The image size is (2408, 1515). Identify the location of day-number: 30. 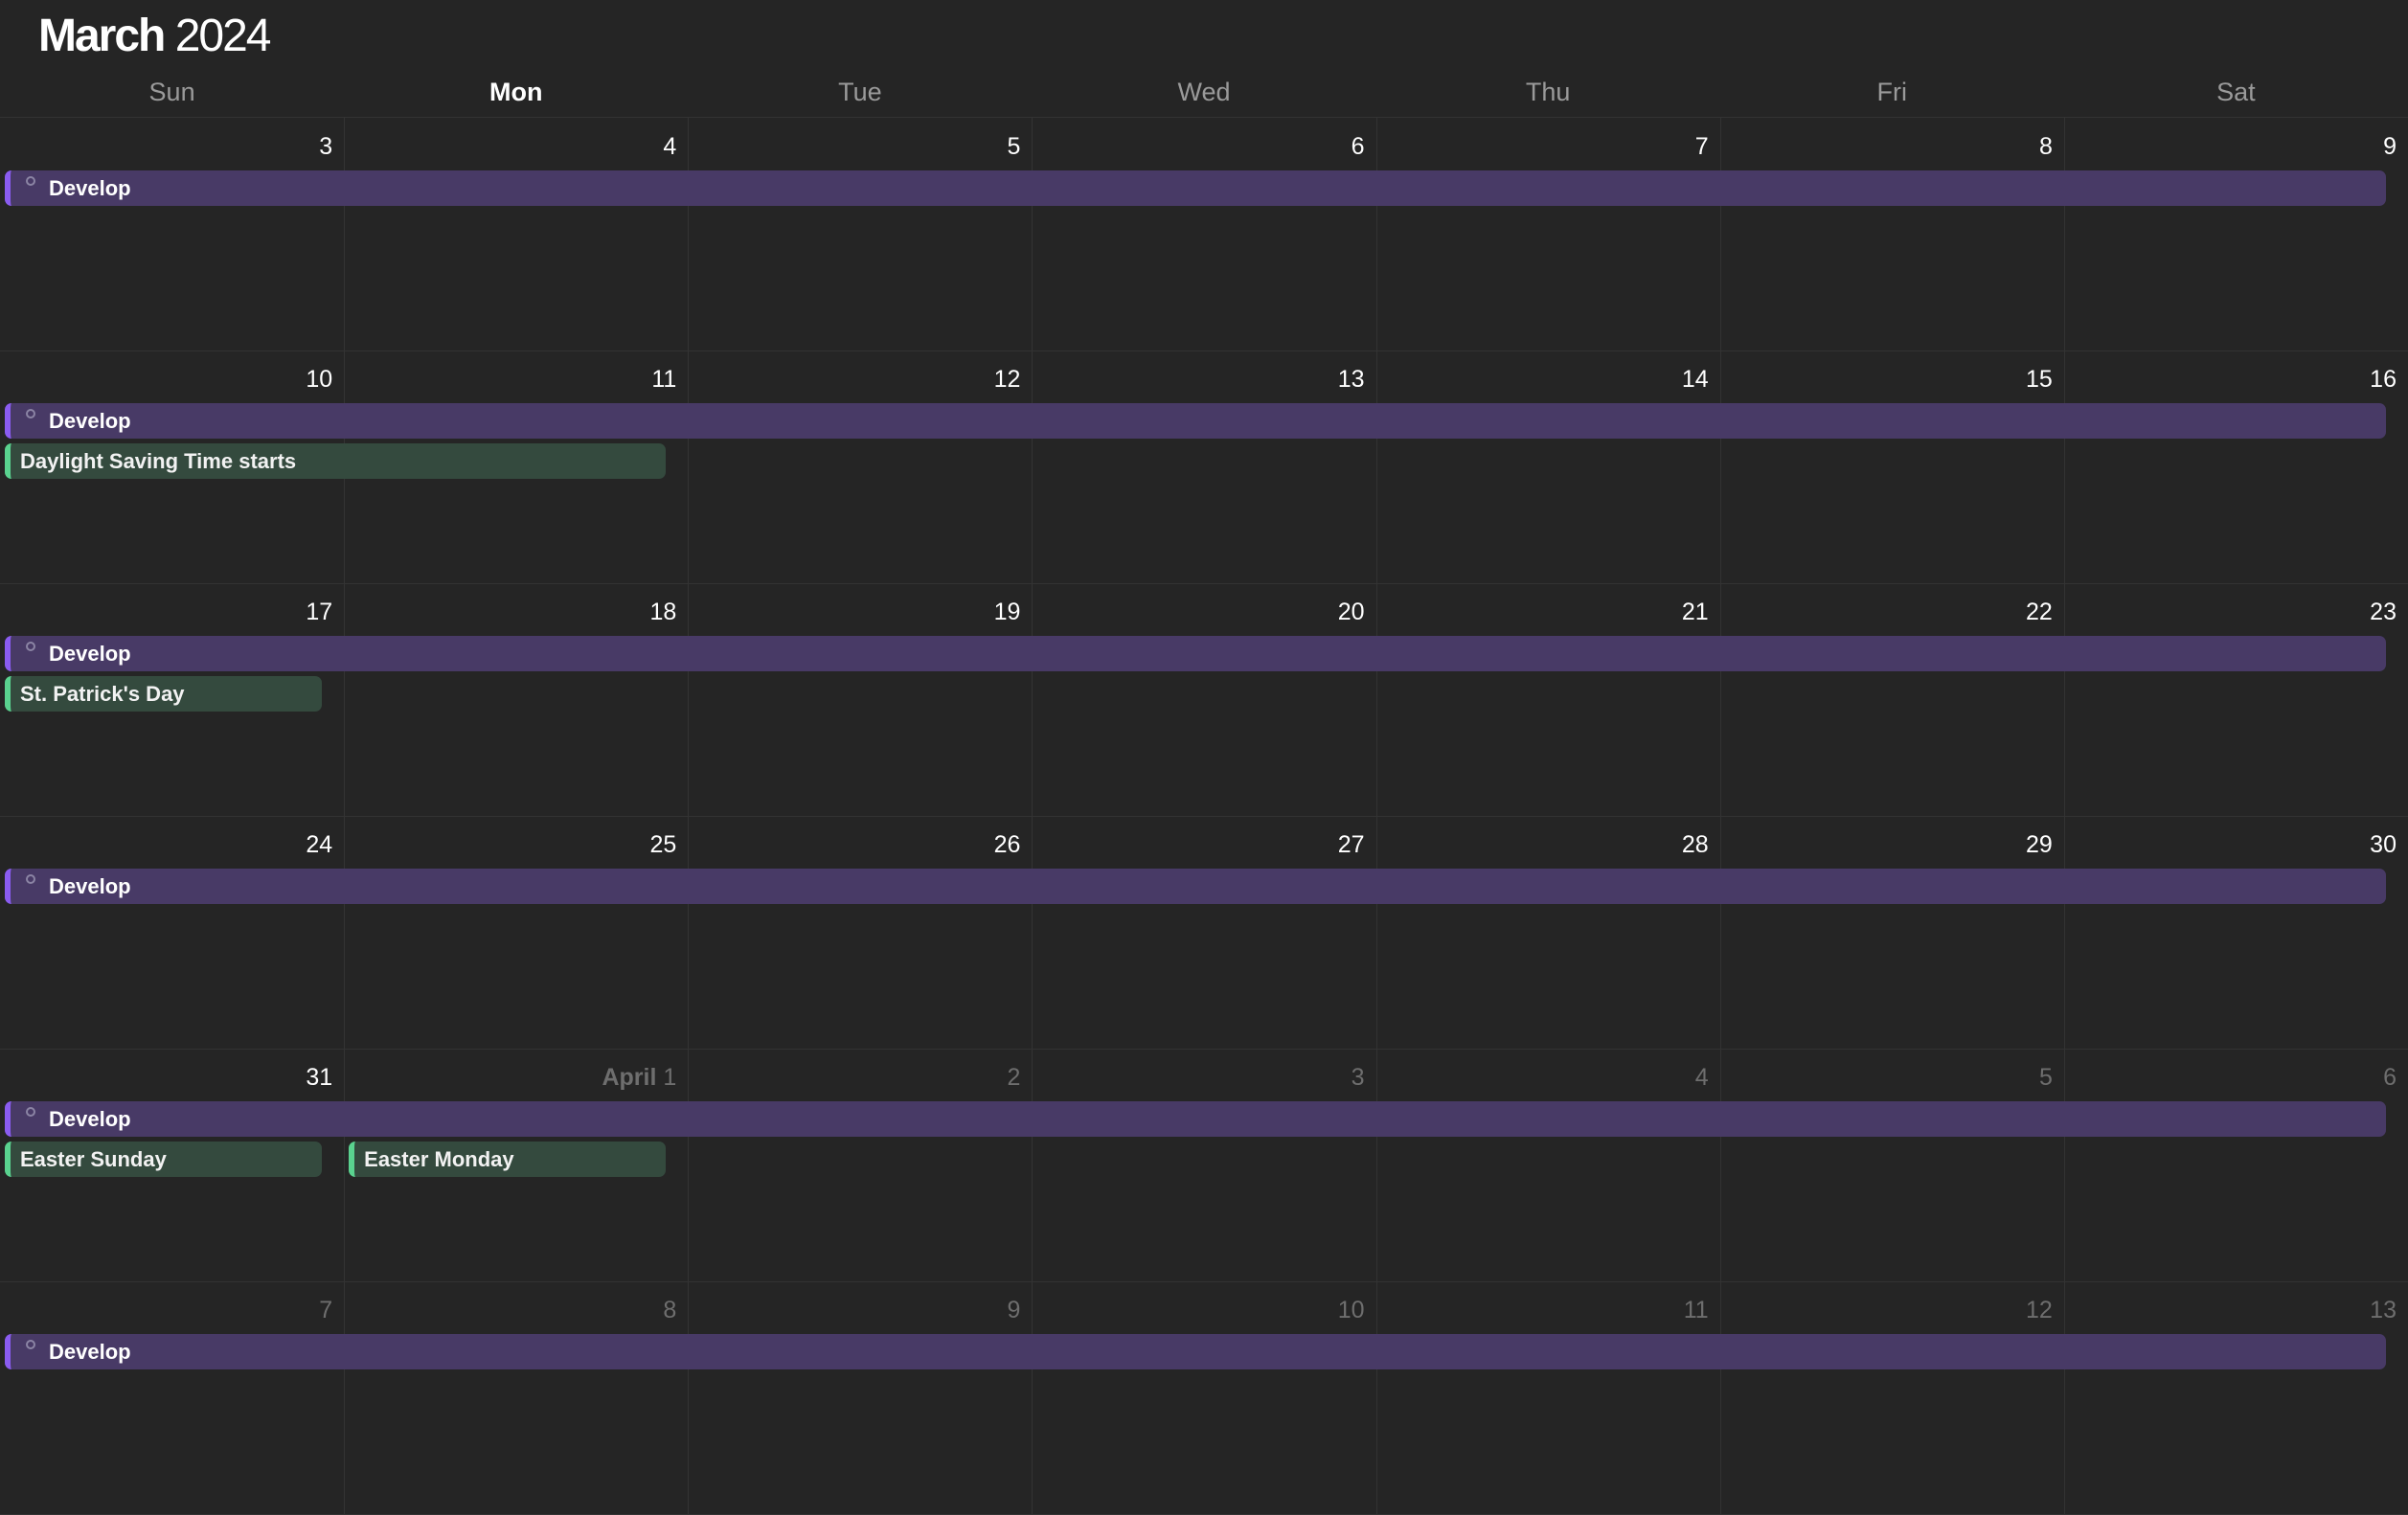
(2230, 844).